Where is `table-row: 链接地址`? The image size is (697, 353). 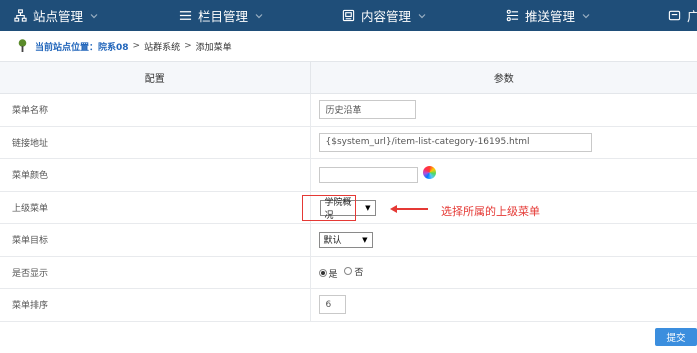
table-row: 链接地址 is located at coordinates (348, 142).